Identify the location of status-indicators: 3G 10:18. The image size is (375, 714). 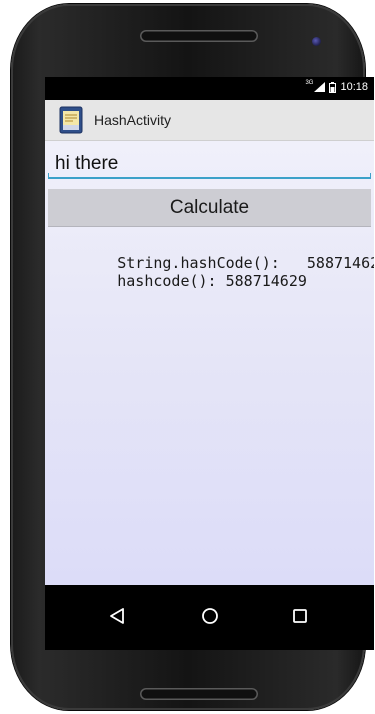
(336, 86).